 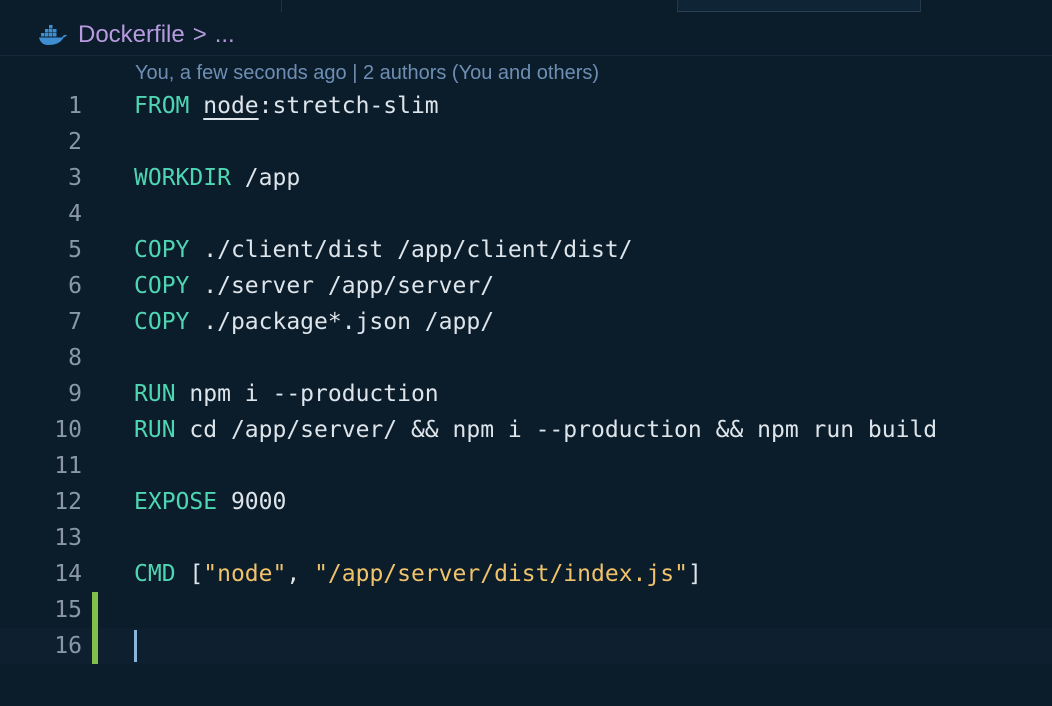 I want to click on codelens-author-time: You, a few seconds ago, so click(x=241, y=73).